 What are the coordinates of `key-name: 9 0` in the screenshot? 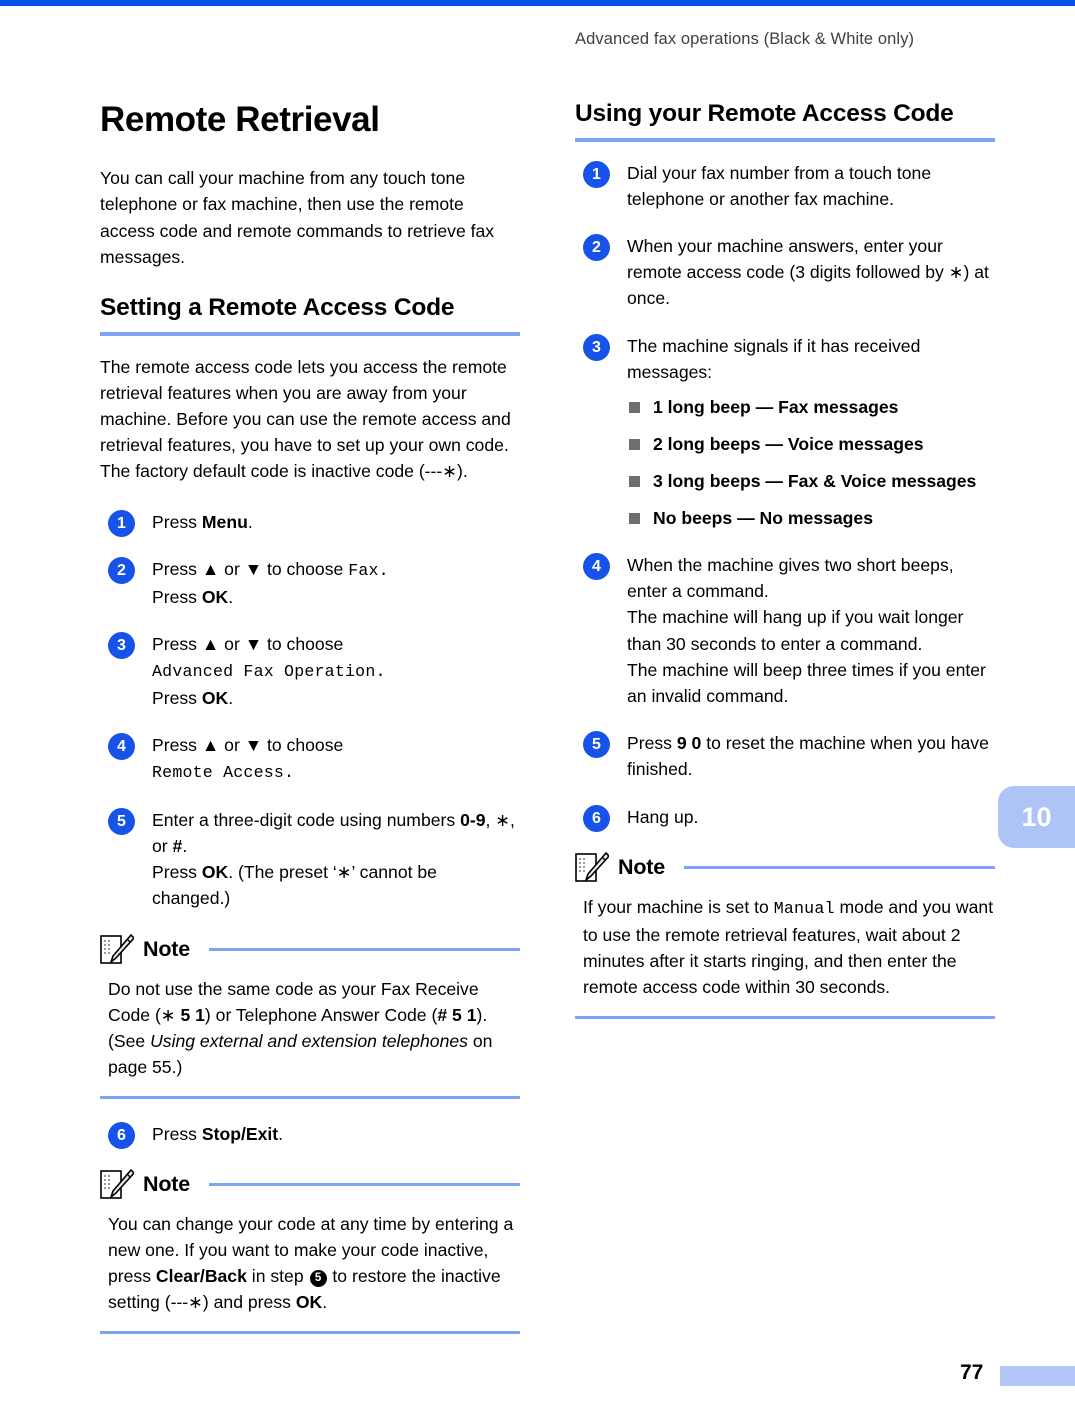 It's located at (689, 743).